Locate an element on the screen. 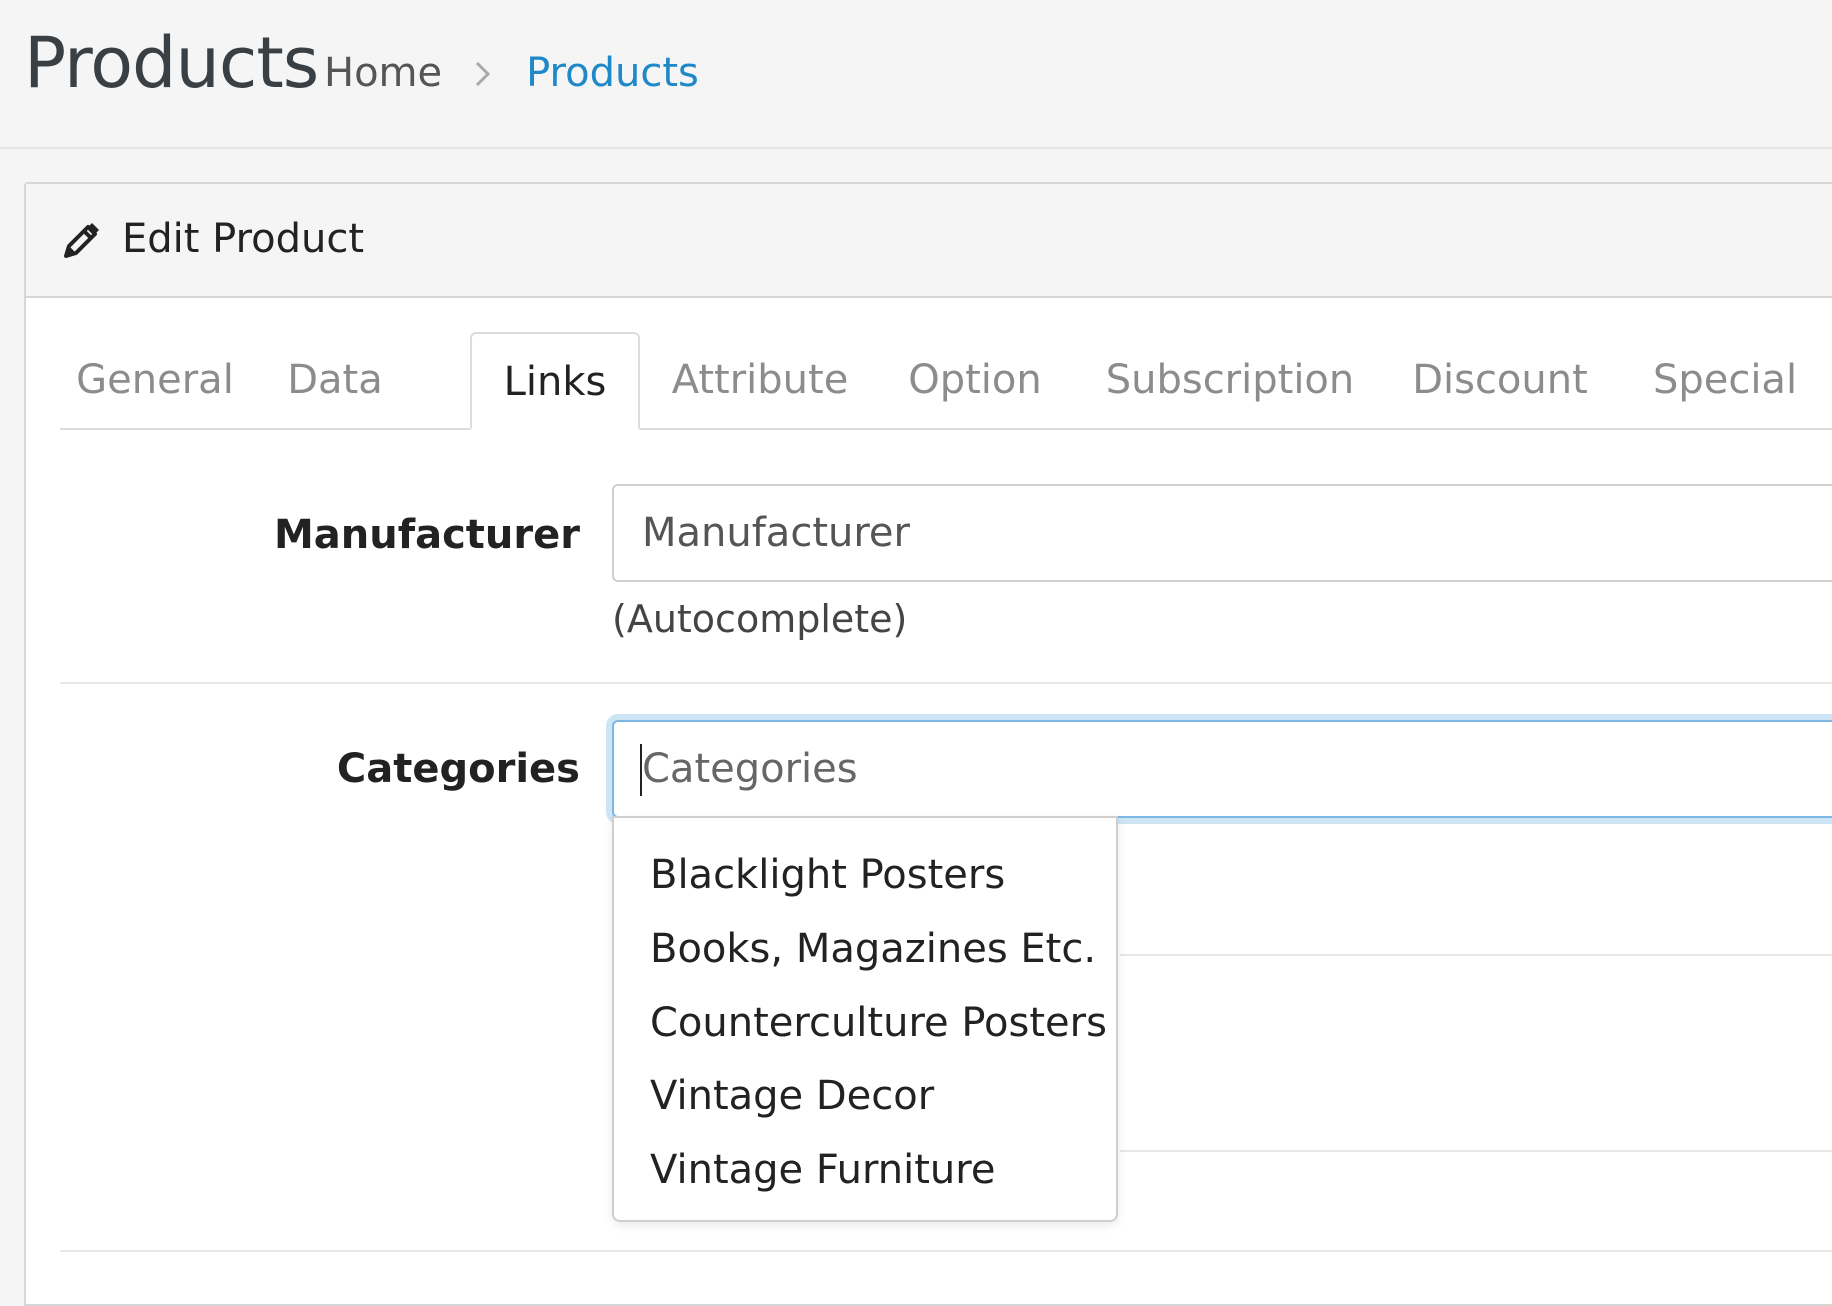  pencil-icon is located at coordinates (81, 241).